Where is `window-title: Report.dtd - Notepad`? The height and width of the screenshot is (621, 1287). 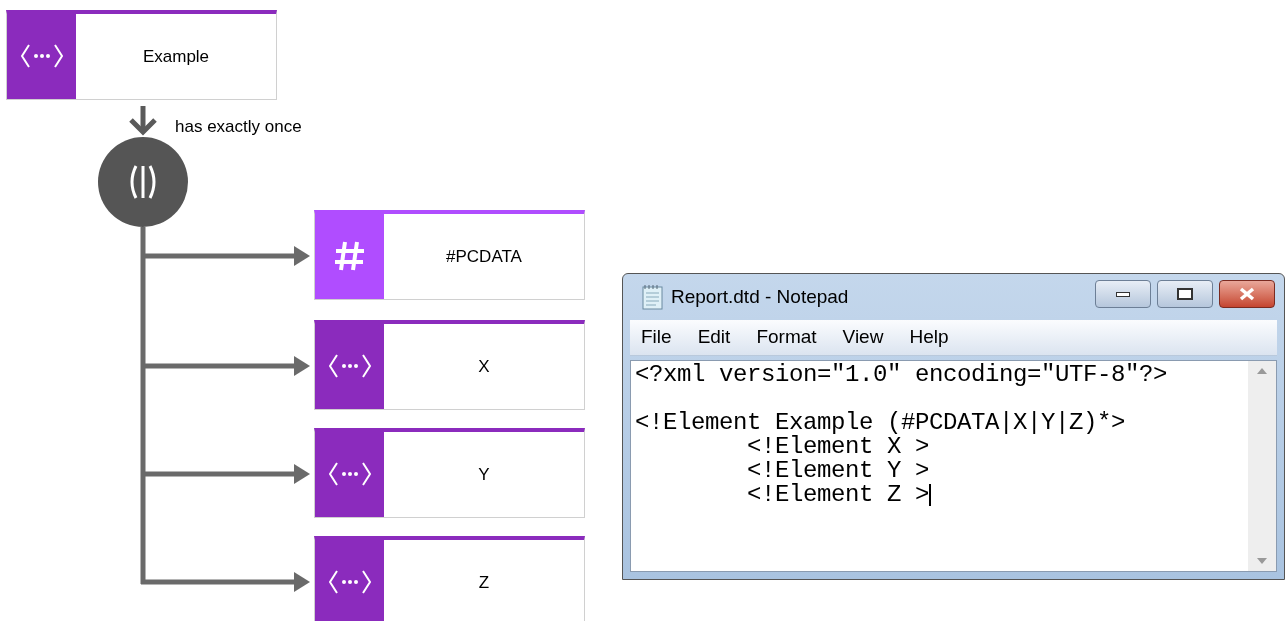 window-title: Report.dtd - Notepad is located at coordinates (760, 296).